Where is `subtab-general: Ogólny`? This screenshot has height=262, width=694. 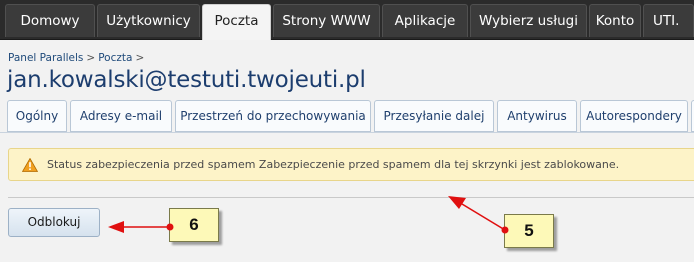 subtab-general: Ogólny is located at coordinates (37, 116).